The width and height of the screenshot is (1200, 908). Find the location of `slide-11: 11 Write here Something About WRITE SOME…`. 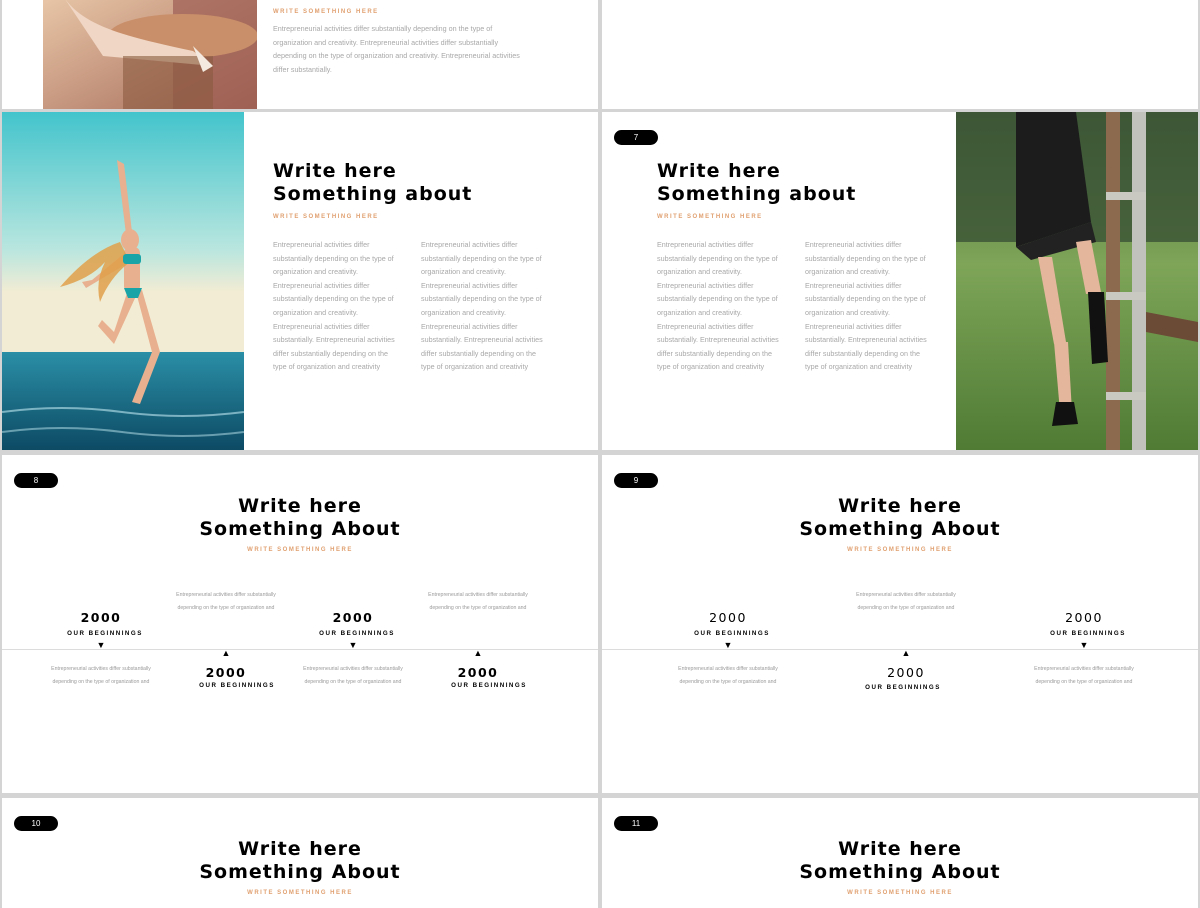

slide-11: 11 Write here Something About WRITE SOME… is located at coordinates (900, 853).